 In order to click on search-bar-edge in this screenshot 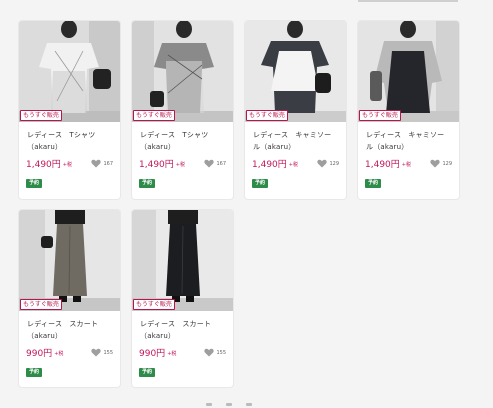, I will do `click(408, 1)`.